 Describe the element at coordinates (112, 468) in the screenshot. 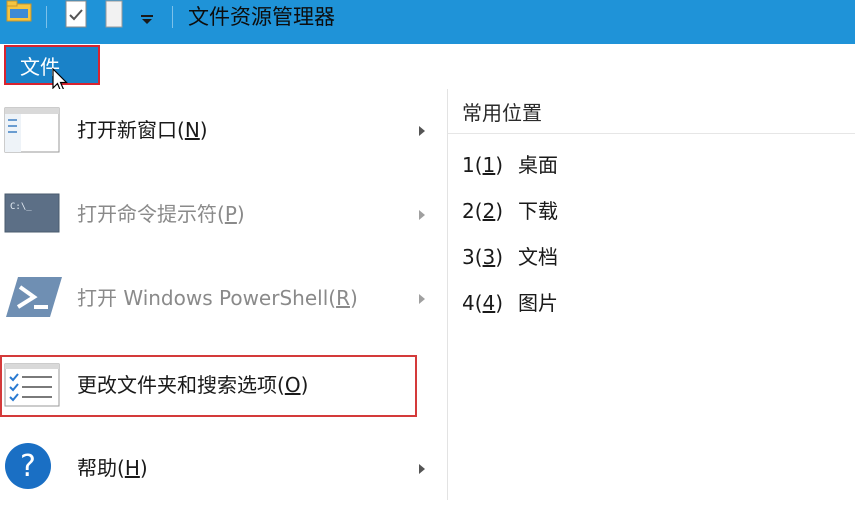

I see `menu-item-label: 帮助(H)` at that location.